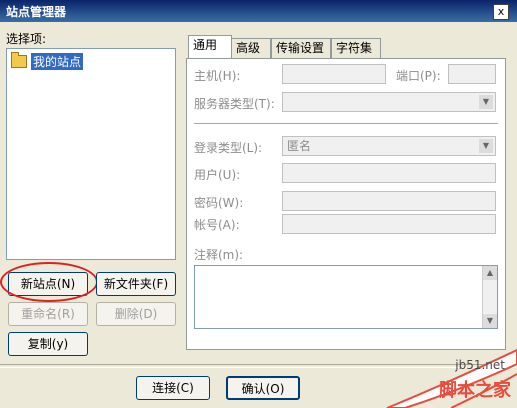  Describe the element at coordinates (475, 390) in the screenshot. I see `watermark-name: 脚本之家` at that location.